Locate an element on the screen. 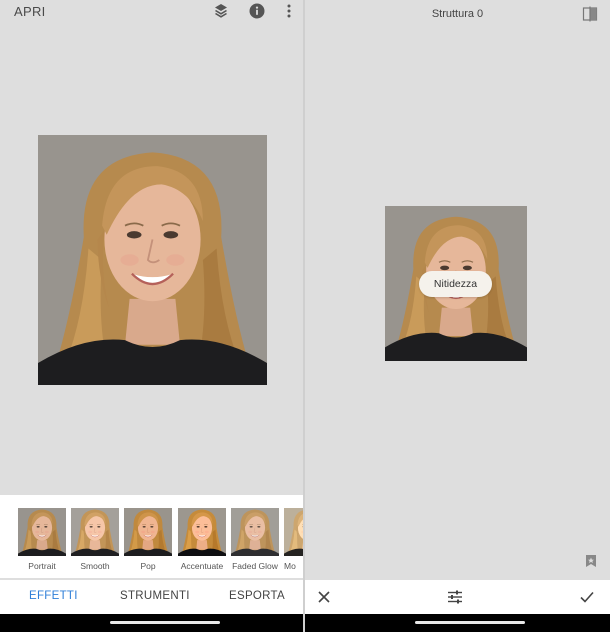 The width and height of the screenshot is (610, 632). filter-smooth: Smooth is located at coordinates (95, 539).